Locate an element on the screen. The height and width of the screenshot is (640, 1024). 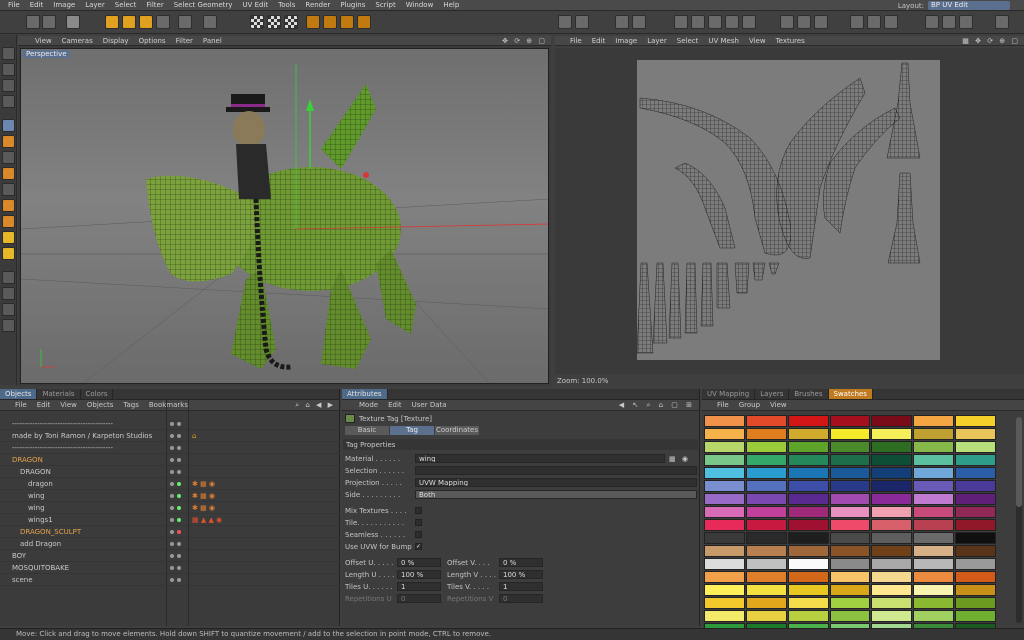
brush-icon is located at coordinates (8, 125).